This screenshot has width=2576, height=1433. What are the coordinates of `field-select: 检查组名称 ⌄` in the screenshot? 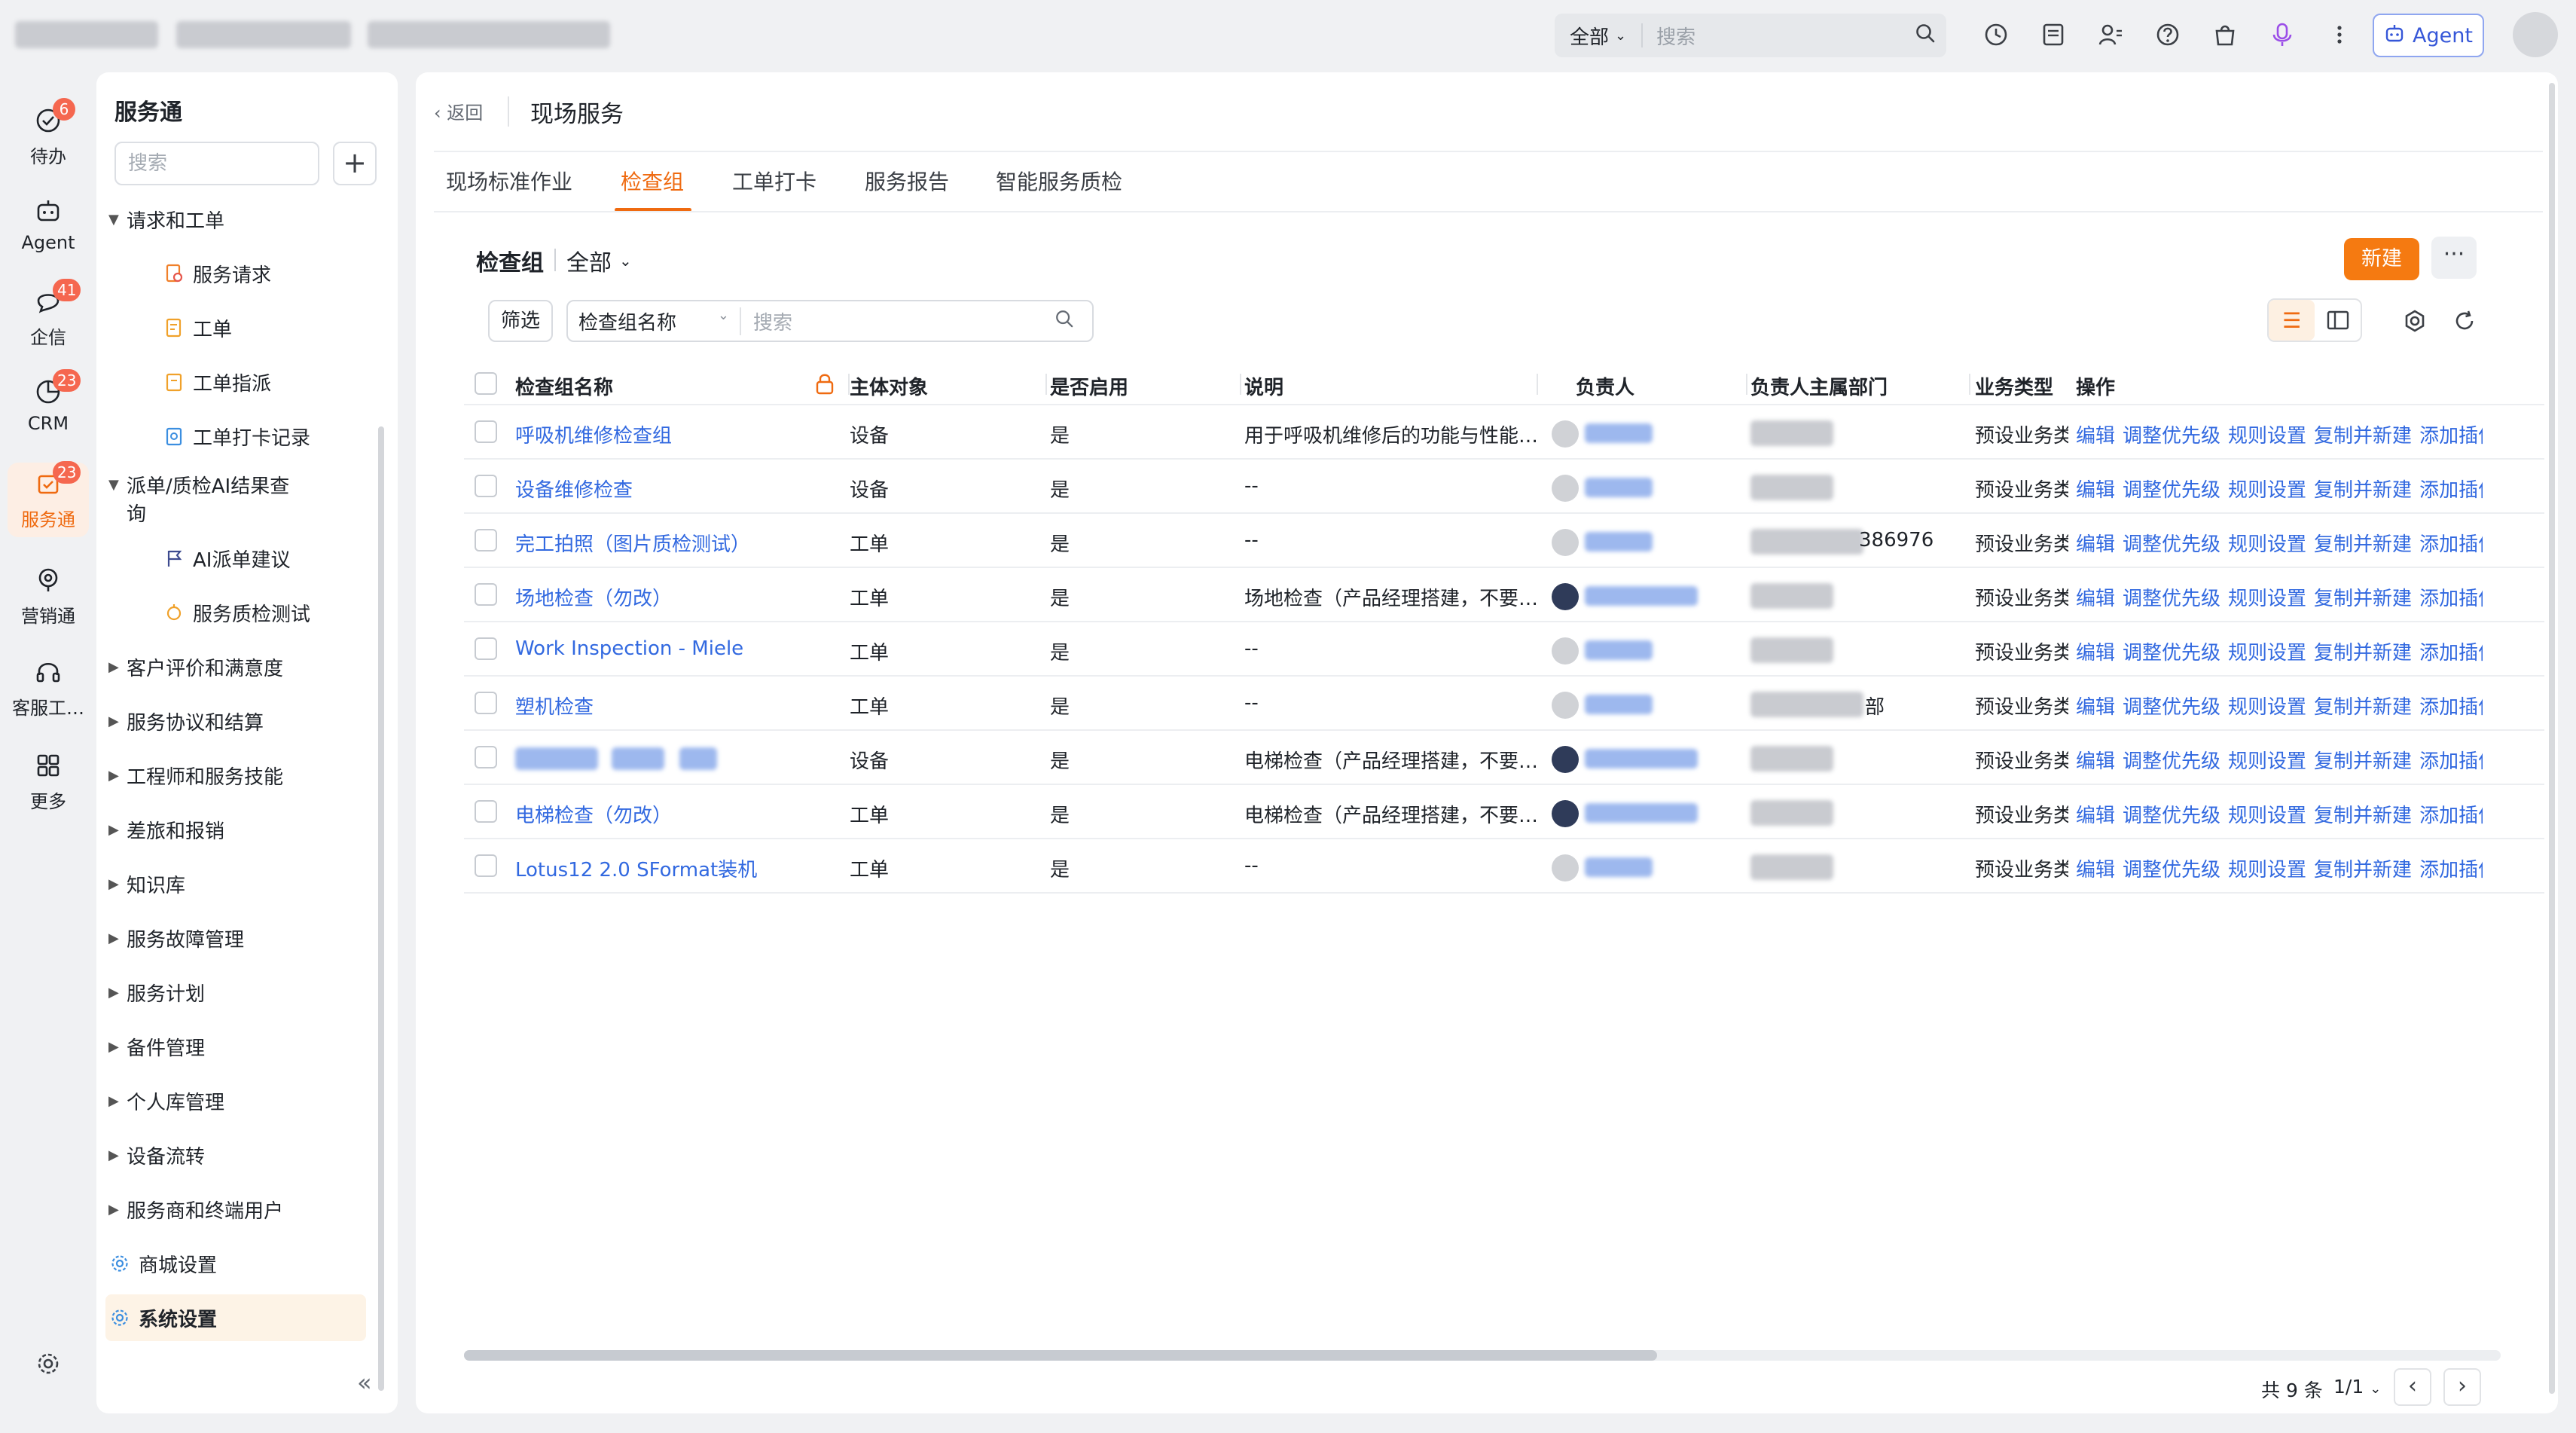 It's located at (655, 321).